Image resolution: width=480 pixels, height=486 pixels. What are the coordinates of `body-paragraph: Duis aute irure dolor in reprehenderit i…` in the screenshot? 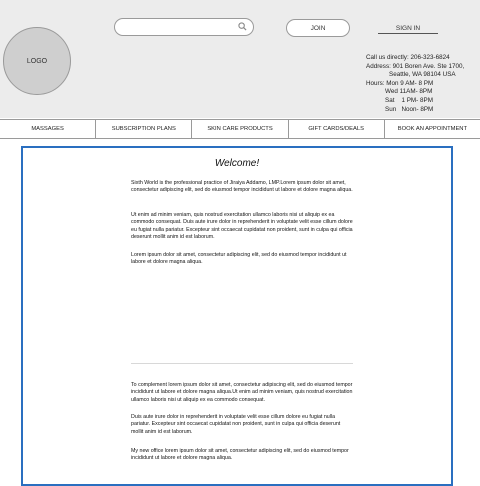 It's located at (236, 424).